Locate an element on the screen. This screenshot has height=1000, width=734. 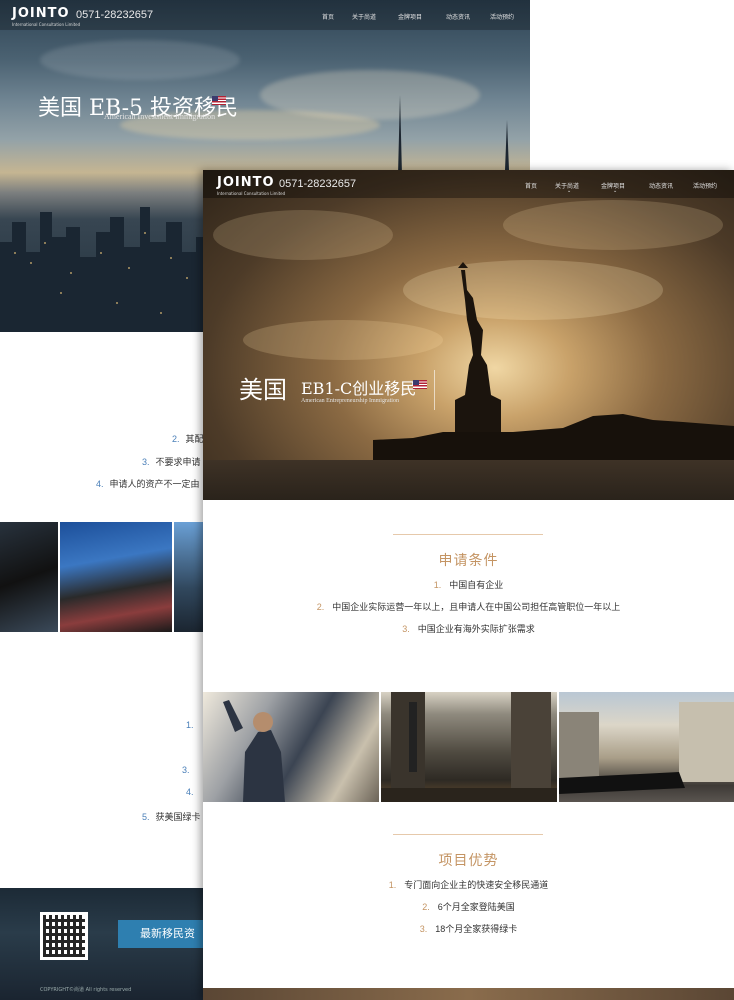
back-photo-strip is located at coordinates (105, 577).